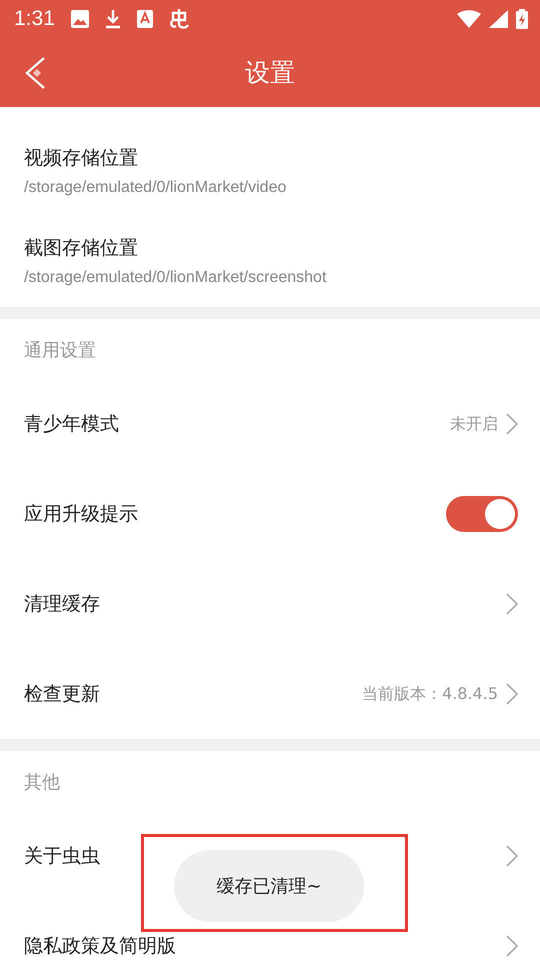  Describe the element at coordinates (469, 19) in the screenshot. I see `wifi-icon` at that location.